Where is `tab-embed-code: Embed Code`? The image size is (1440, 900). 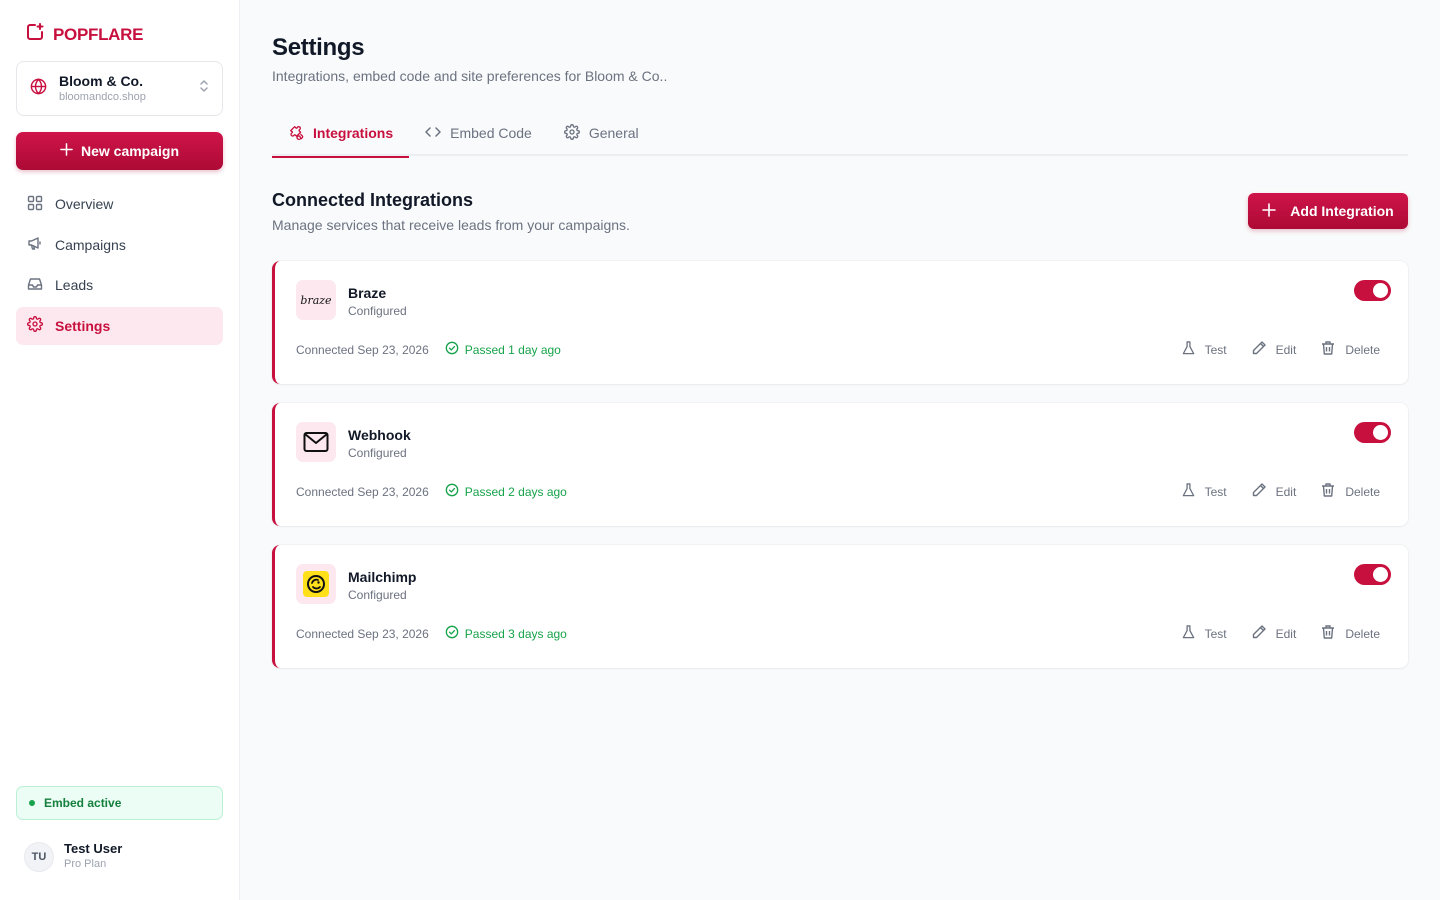 tab-embed-code: Embed Code is located at coordinates (478, 133).